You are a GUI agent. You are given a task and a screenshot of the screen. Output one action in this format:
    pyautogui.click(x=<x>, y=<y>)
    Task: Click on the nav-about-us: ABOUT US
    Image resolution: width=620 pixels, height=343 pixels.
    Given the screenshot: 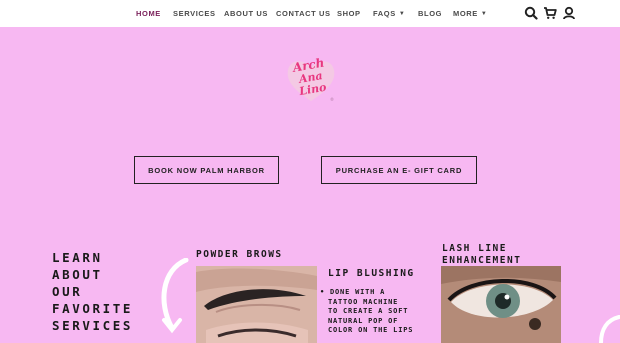 What is the action you would take?
    pyautogui.click(x=246, y=13)
    